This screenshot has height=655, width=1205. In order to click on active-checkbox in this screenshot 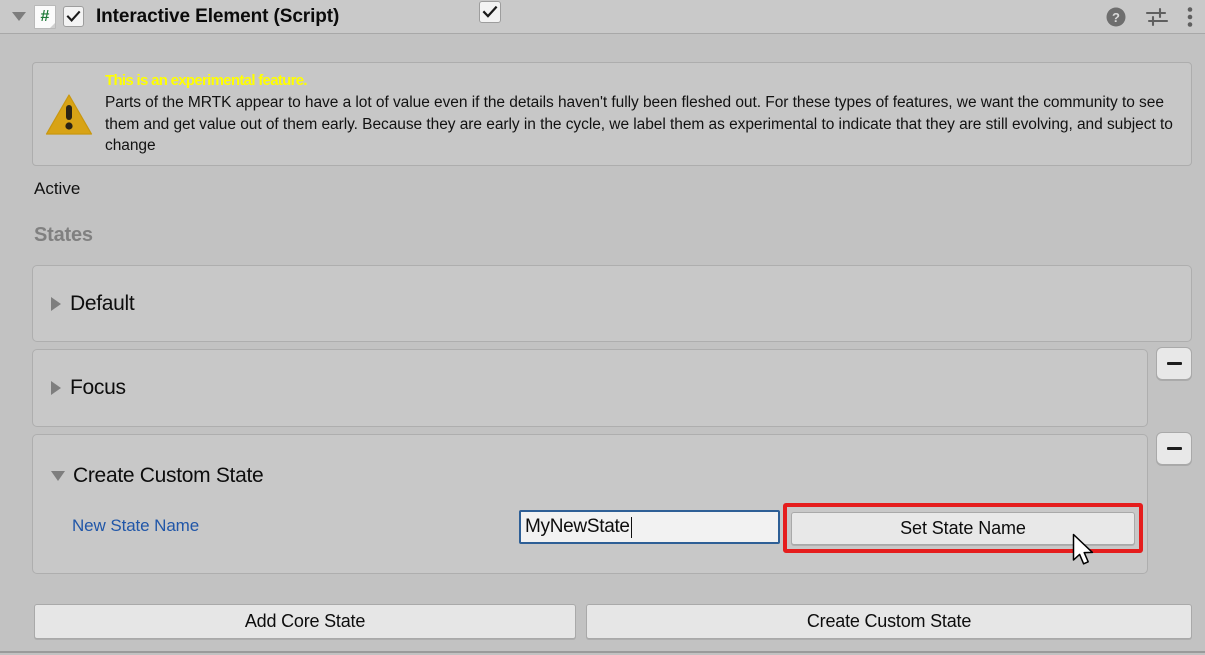, I will do `click(490, 12)`.